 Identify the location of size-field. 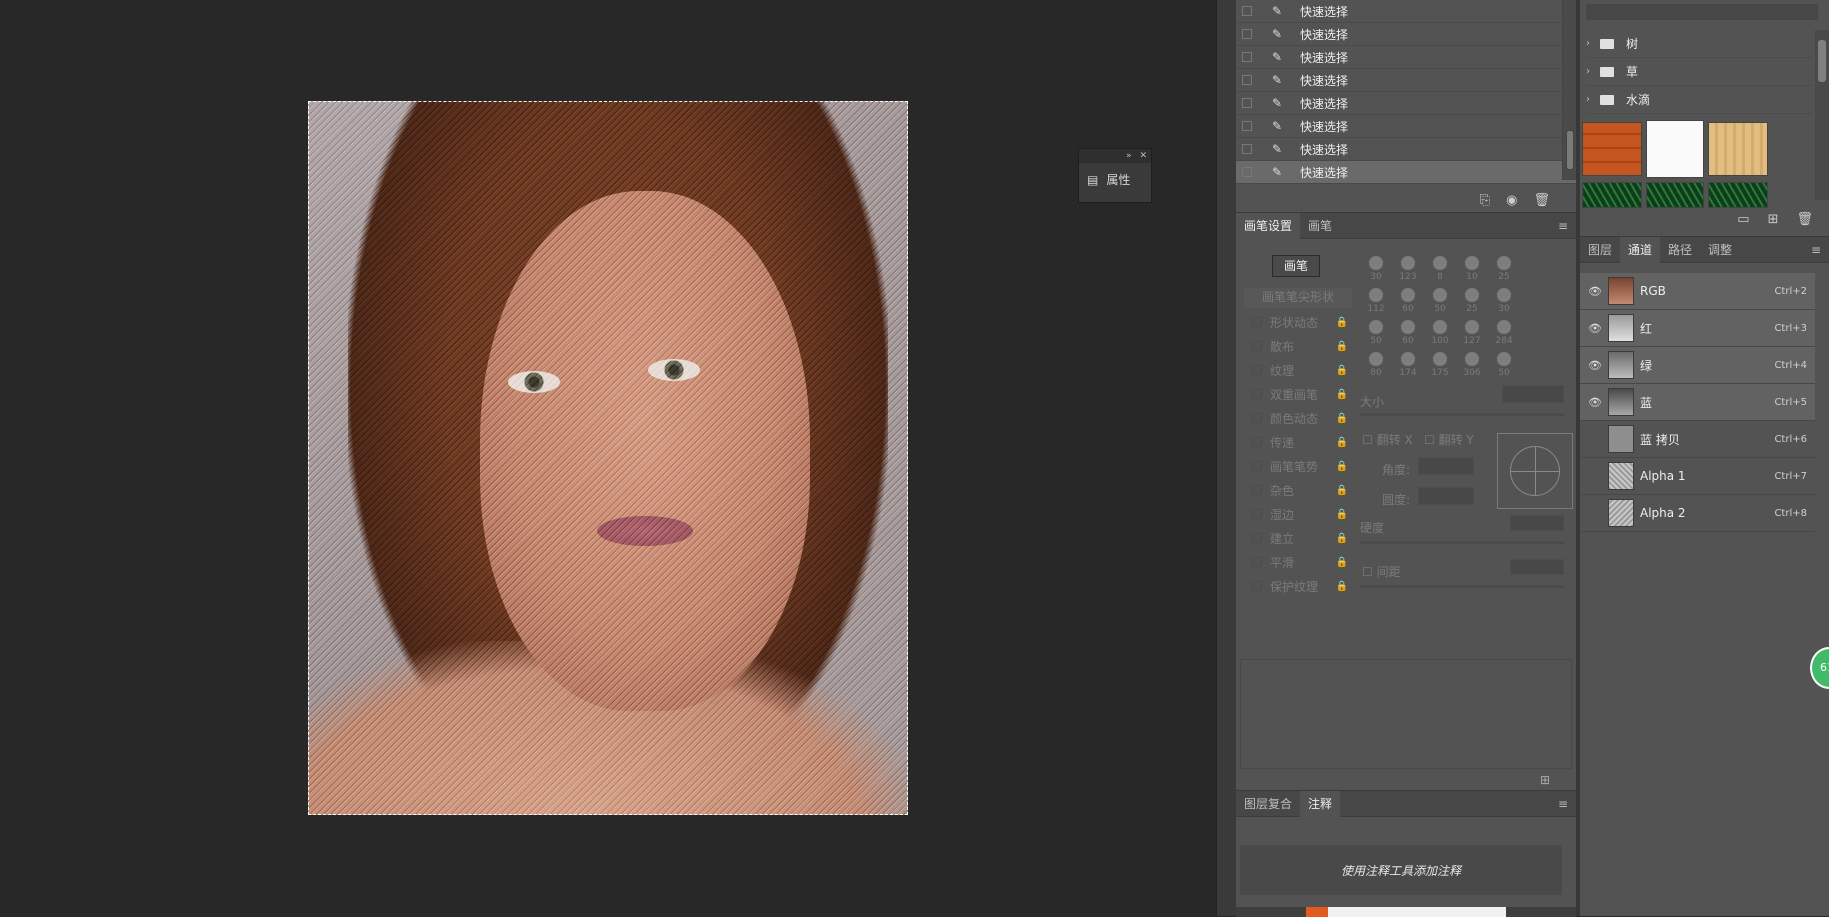
(1533, 394).